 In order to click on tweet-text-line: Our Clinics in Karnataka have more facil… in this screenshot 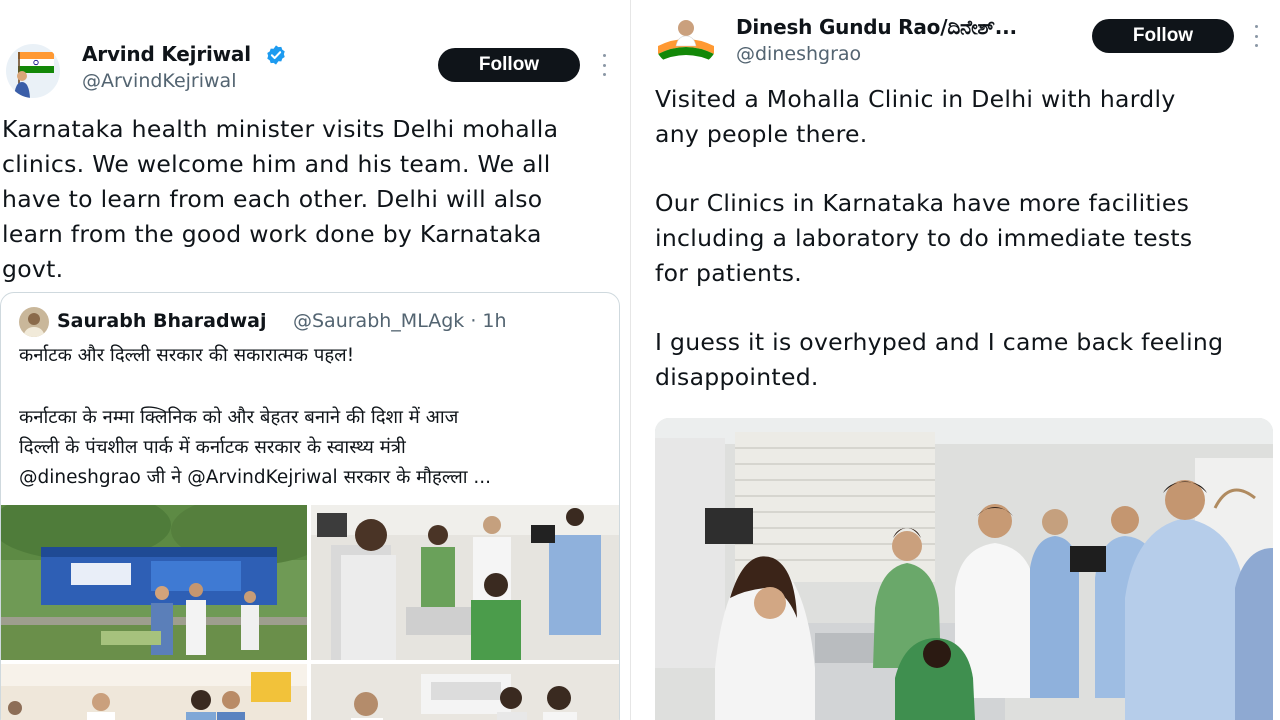, I will do `click(922, 203)`.